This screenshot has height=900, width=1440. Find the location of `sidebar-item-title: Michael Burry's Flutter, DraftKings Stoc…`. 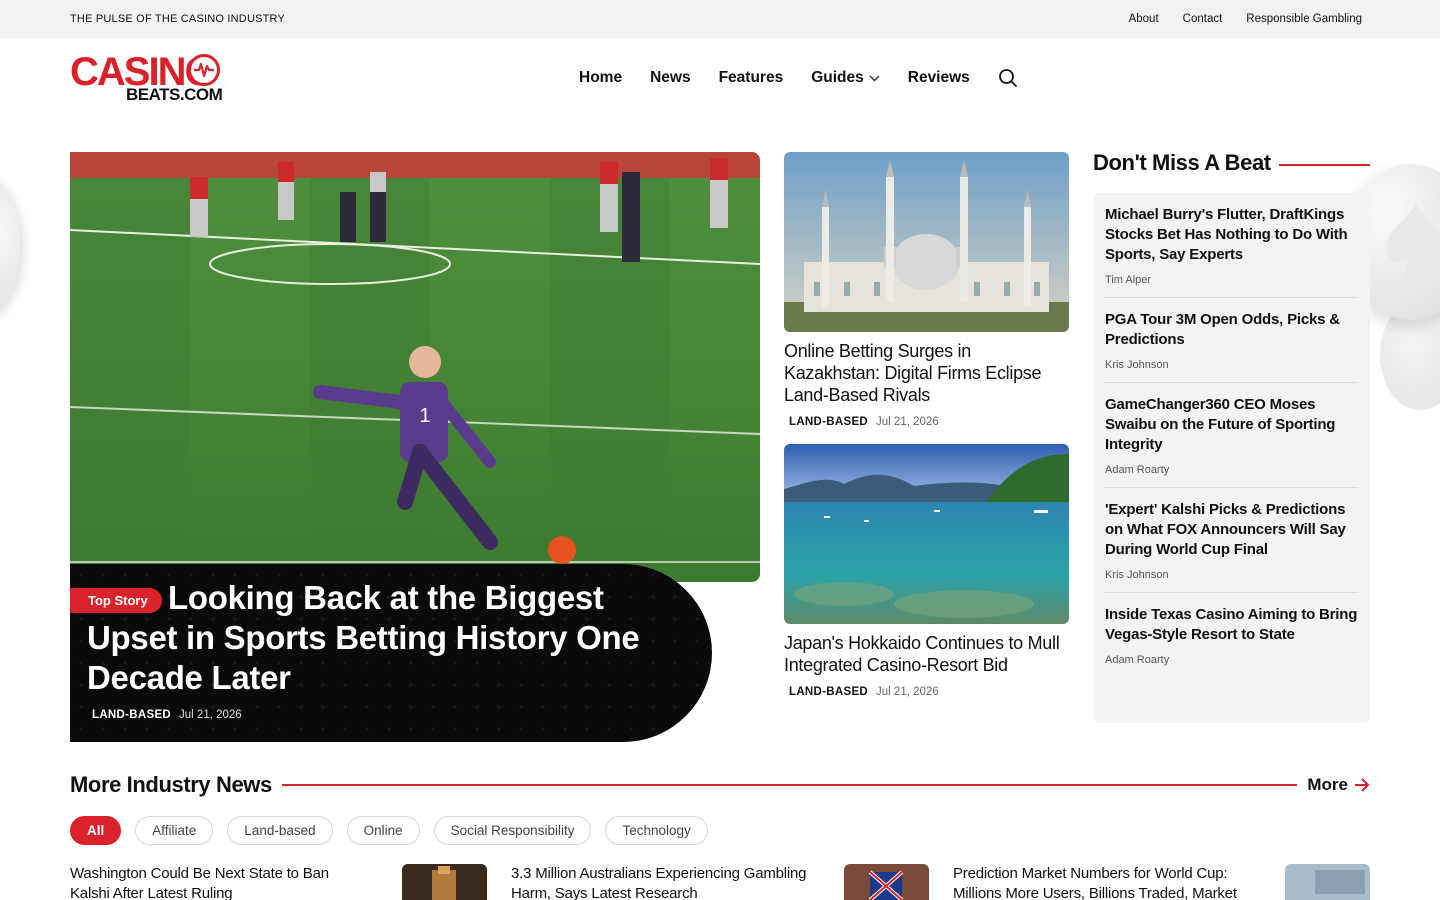

sidebar-item-title: Michael Burry's Flutter, DraftKings Stoc… is located at coordinates (1231, 235).